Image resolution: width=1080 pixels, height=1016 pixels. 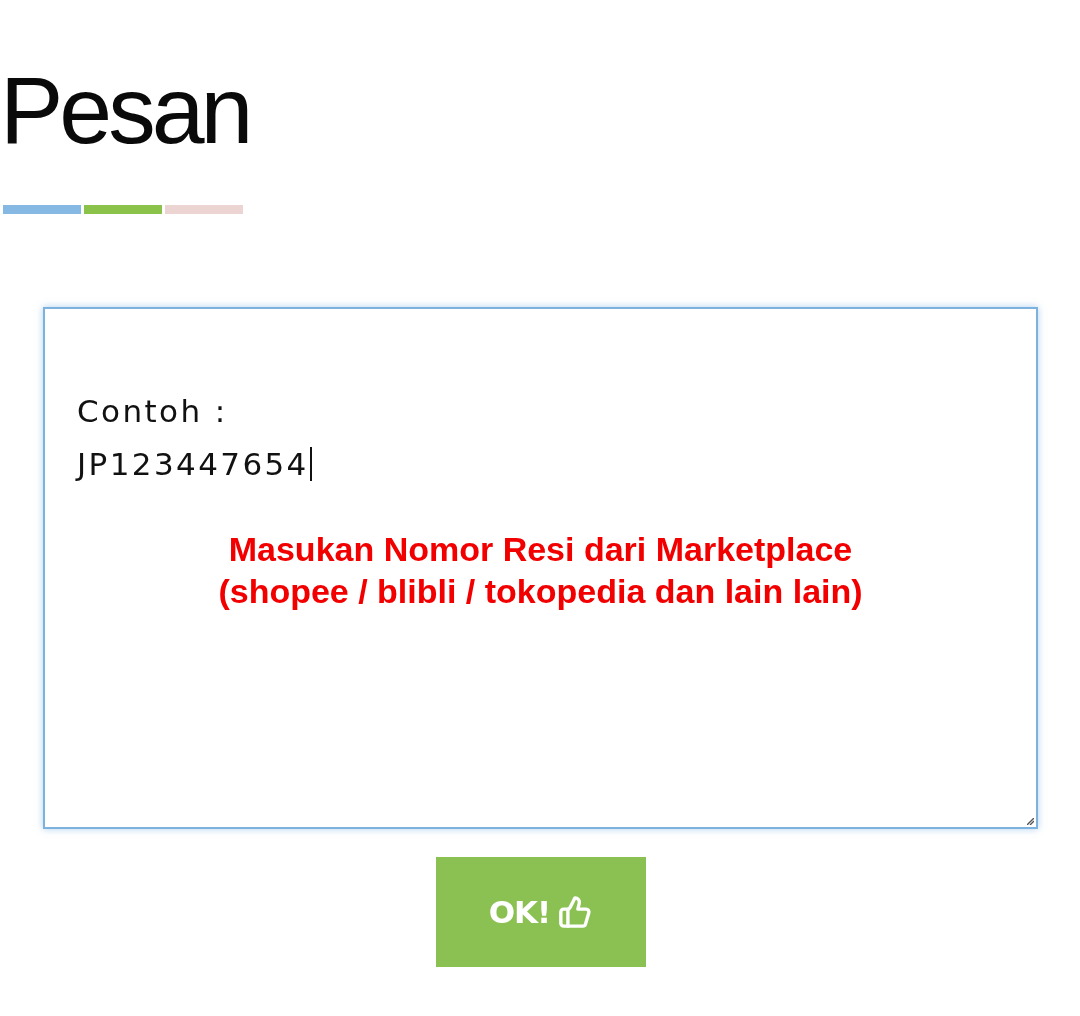 What do you see at coordinates (575, 912) in the screenshot?
I see `thumbs-up-icon` at bounding box center [575, 912].